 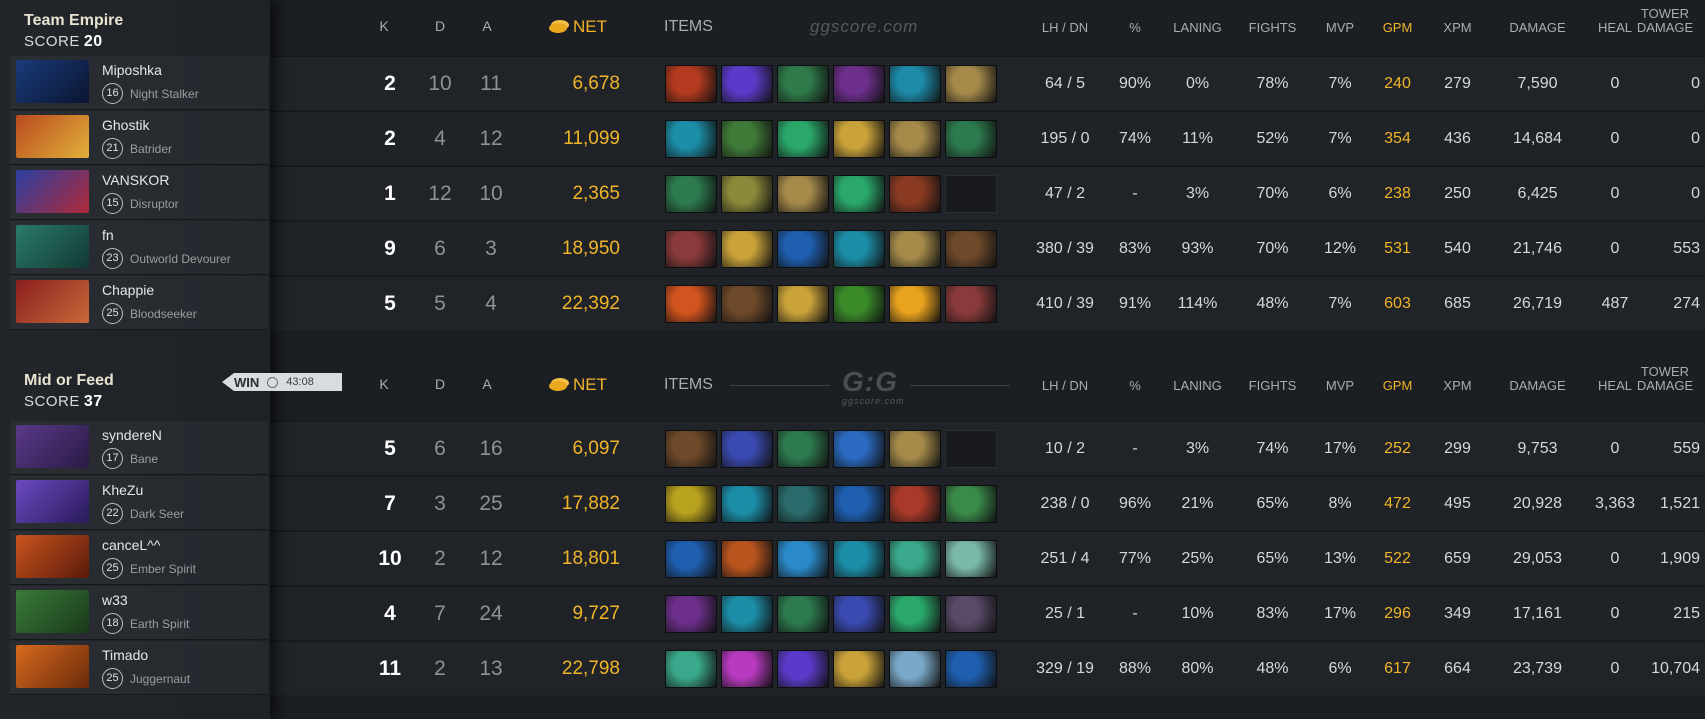 I want to click on empty-item-slot, so click(x=971, y=449).